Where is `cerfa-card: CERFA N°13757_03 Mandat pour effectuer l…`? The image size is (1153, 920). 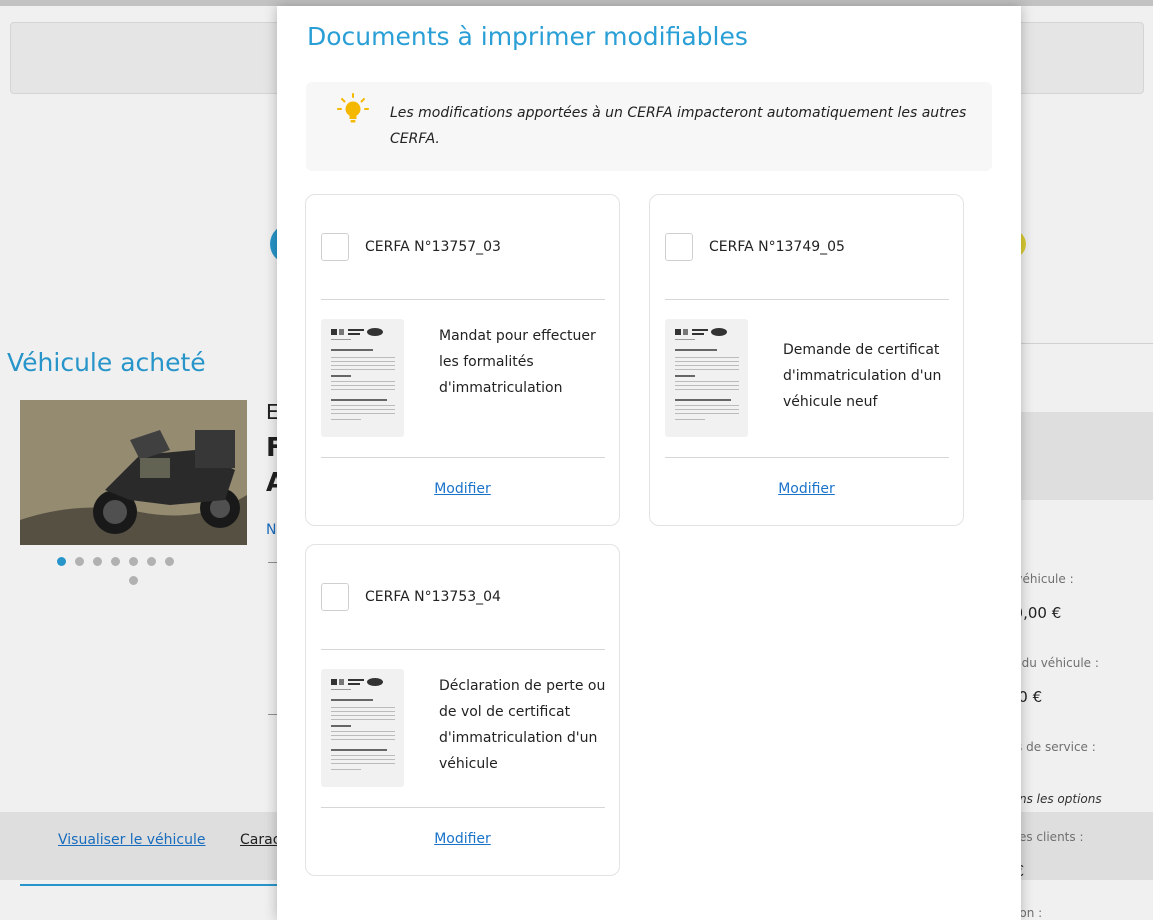
cerfa-card: CERFA N°13757_03 Mandat pour effectuer l… is located at coordinates (462, 360).